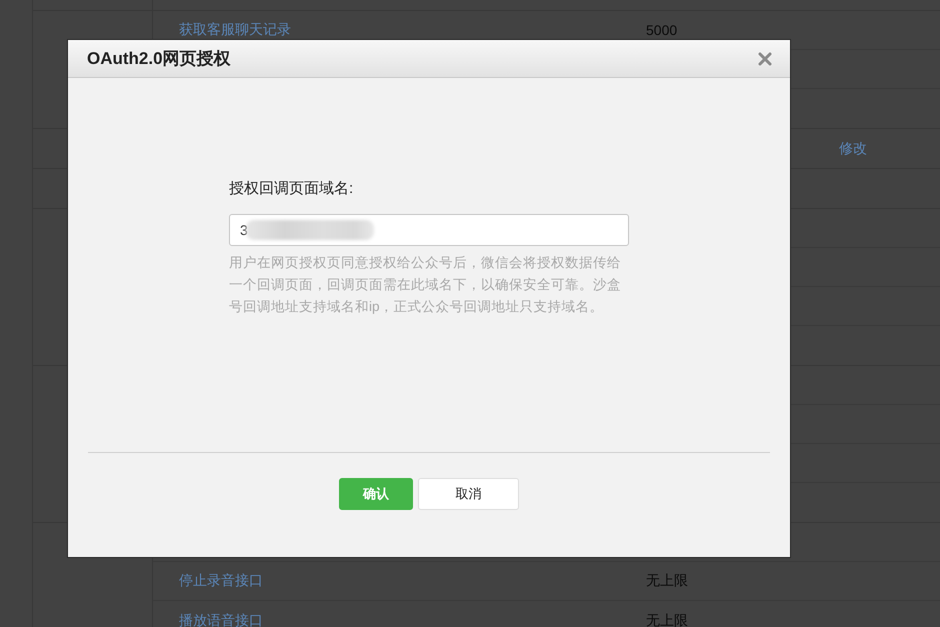 Image resolution: width=940 pixels, height=627 pixels. What do you see at coordinates (291, 189) in the screenshot?
I see `field-label: 授权回调页面域名:` at bounding box center [291, 189].